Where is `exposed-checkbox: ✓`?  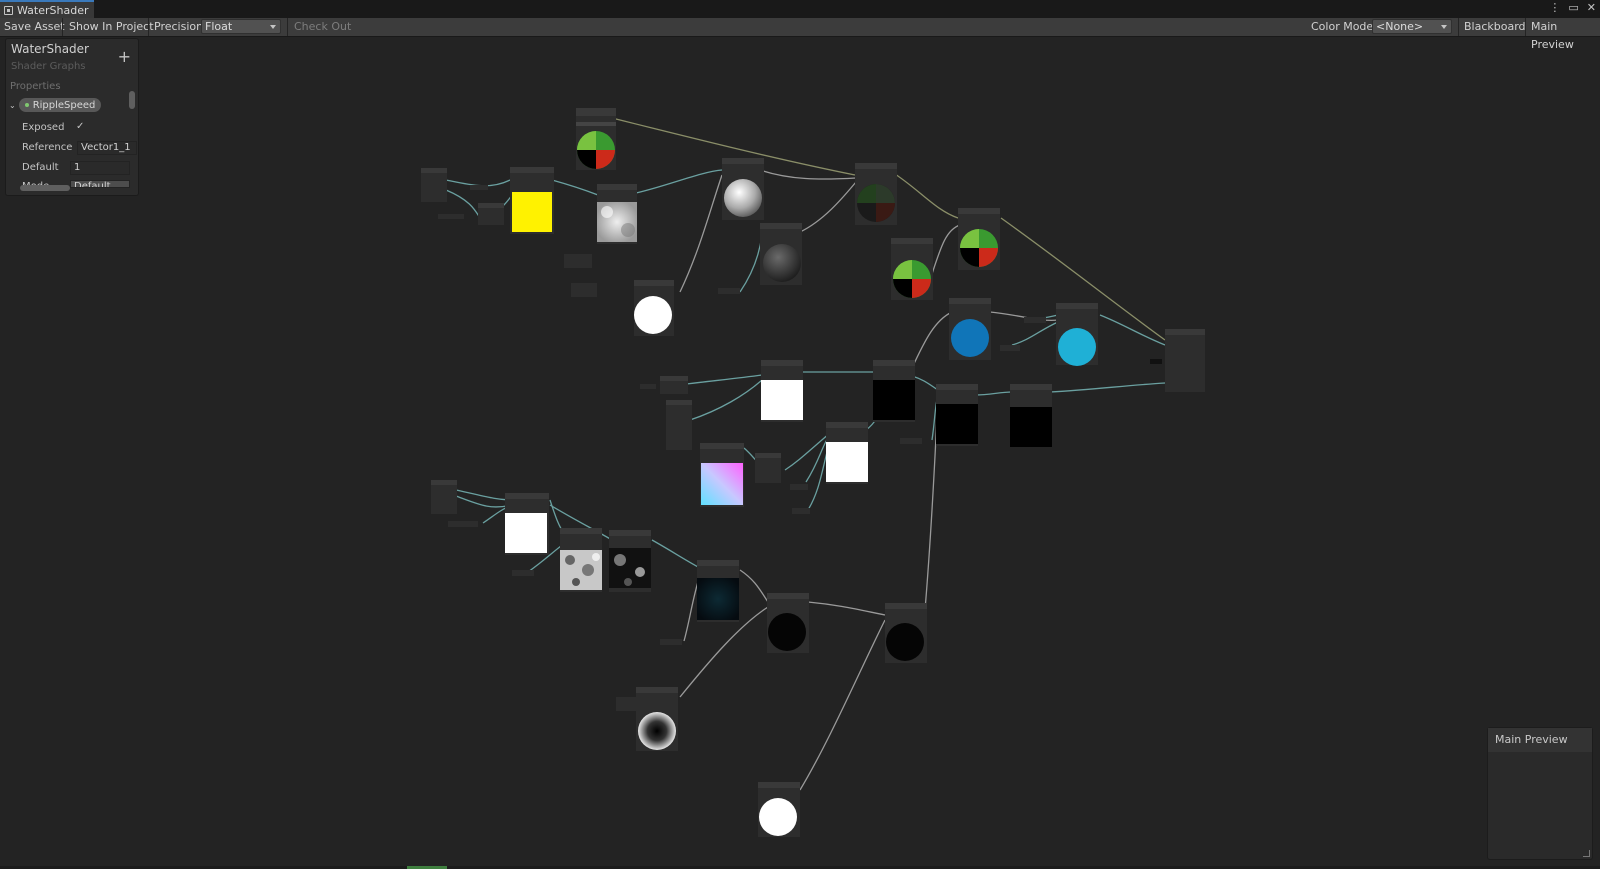 exposed-checkbox: ✓ is located at coordinates (80, 126).